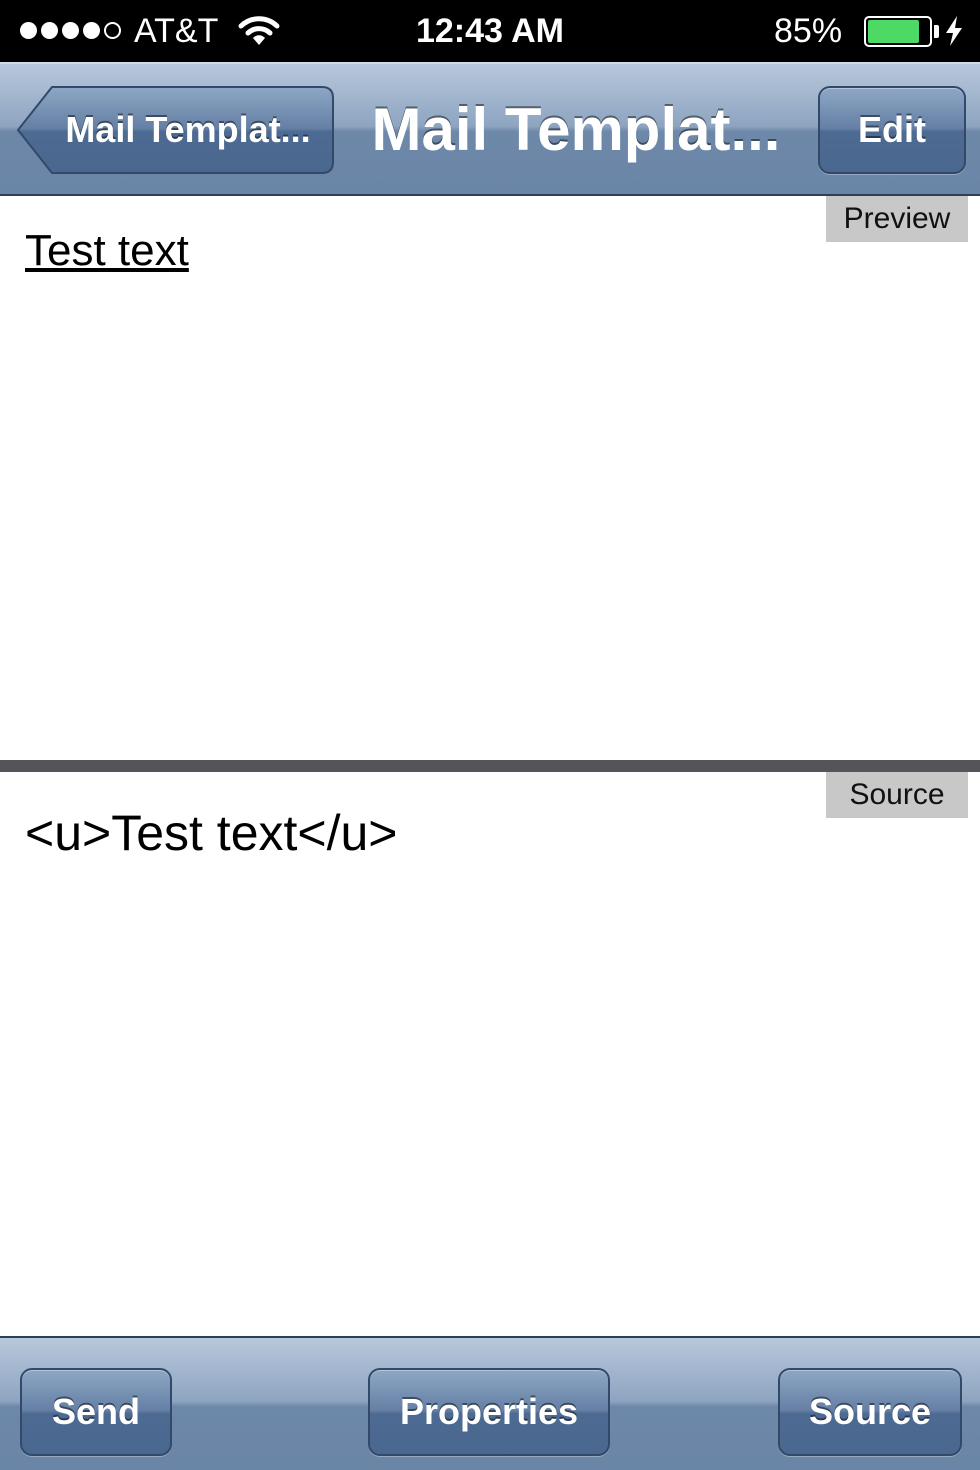 This screenshot has height=1470, width=980. I want to click on status-bar: AT&T 12:43 AM 85%, so click(490, 31).